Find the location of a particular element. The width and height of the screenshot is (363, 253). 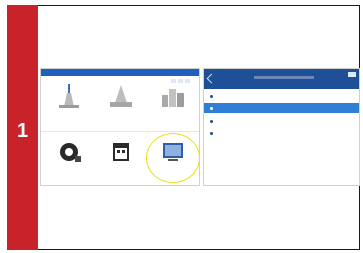

status-icons is located at coordinates (182, 76).